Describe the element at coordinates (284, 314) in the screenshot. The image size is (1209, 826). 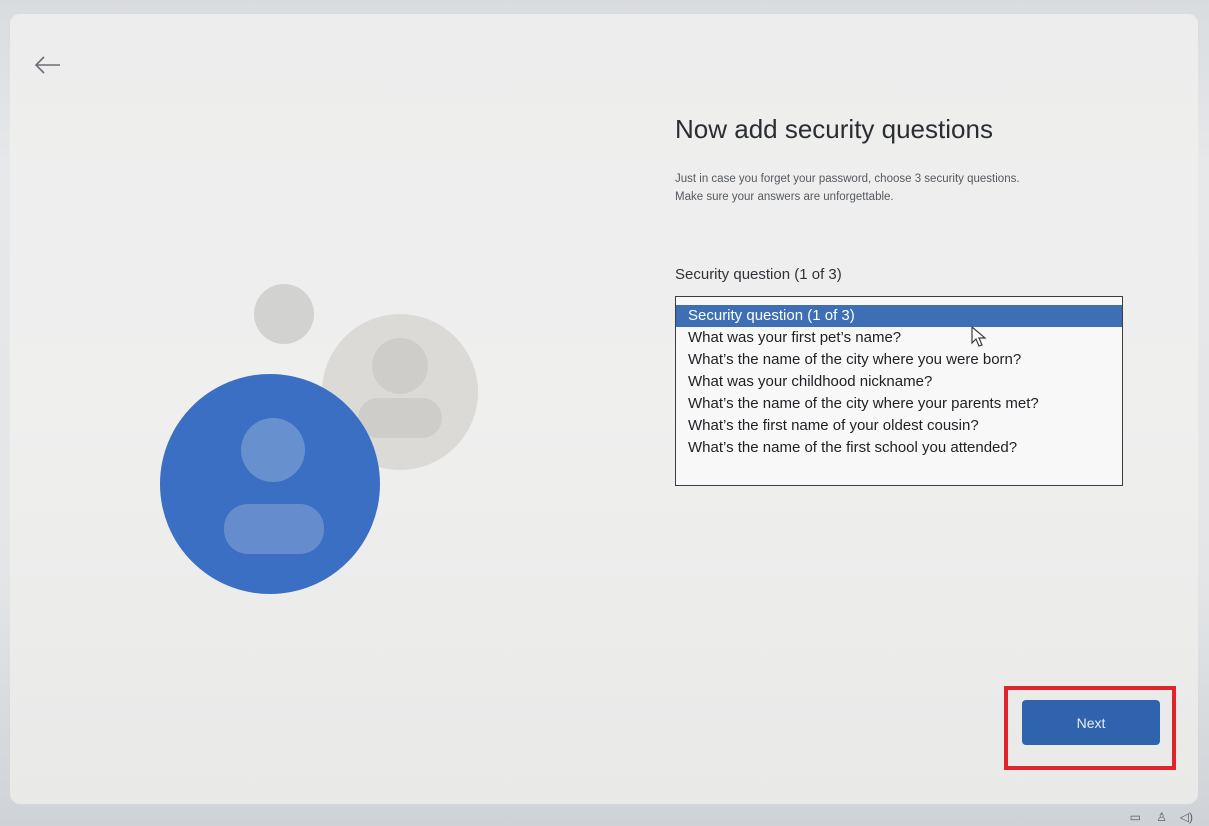
I see `small-gray-dot` at that location.